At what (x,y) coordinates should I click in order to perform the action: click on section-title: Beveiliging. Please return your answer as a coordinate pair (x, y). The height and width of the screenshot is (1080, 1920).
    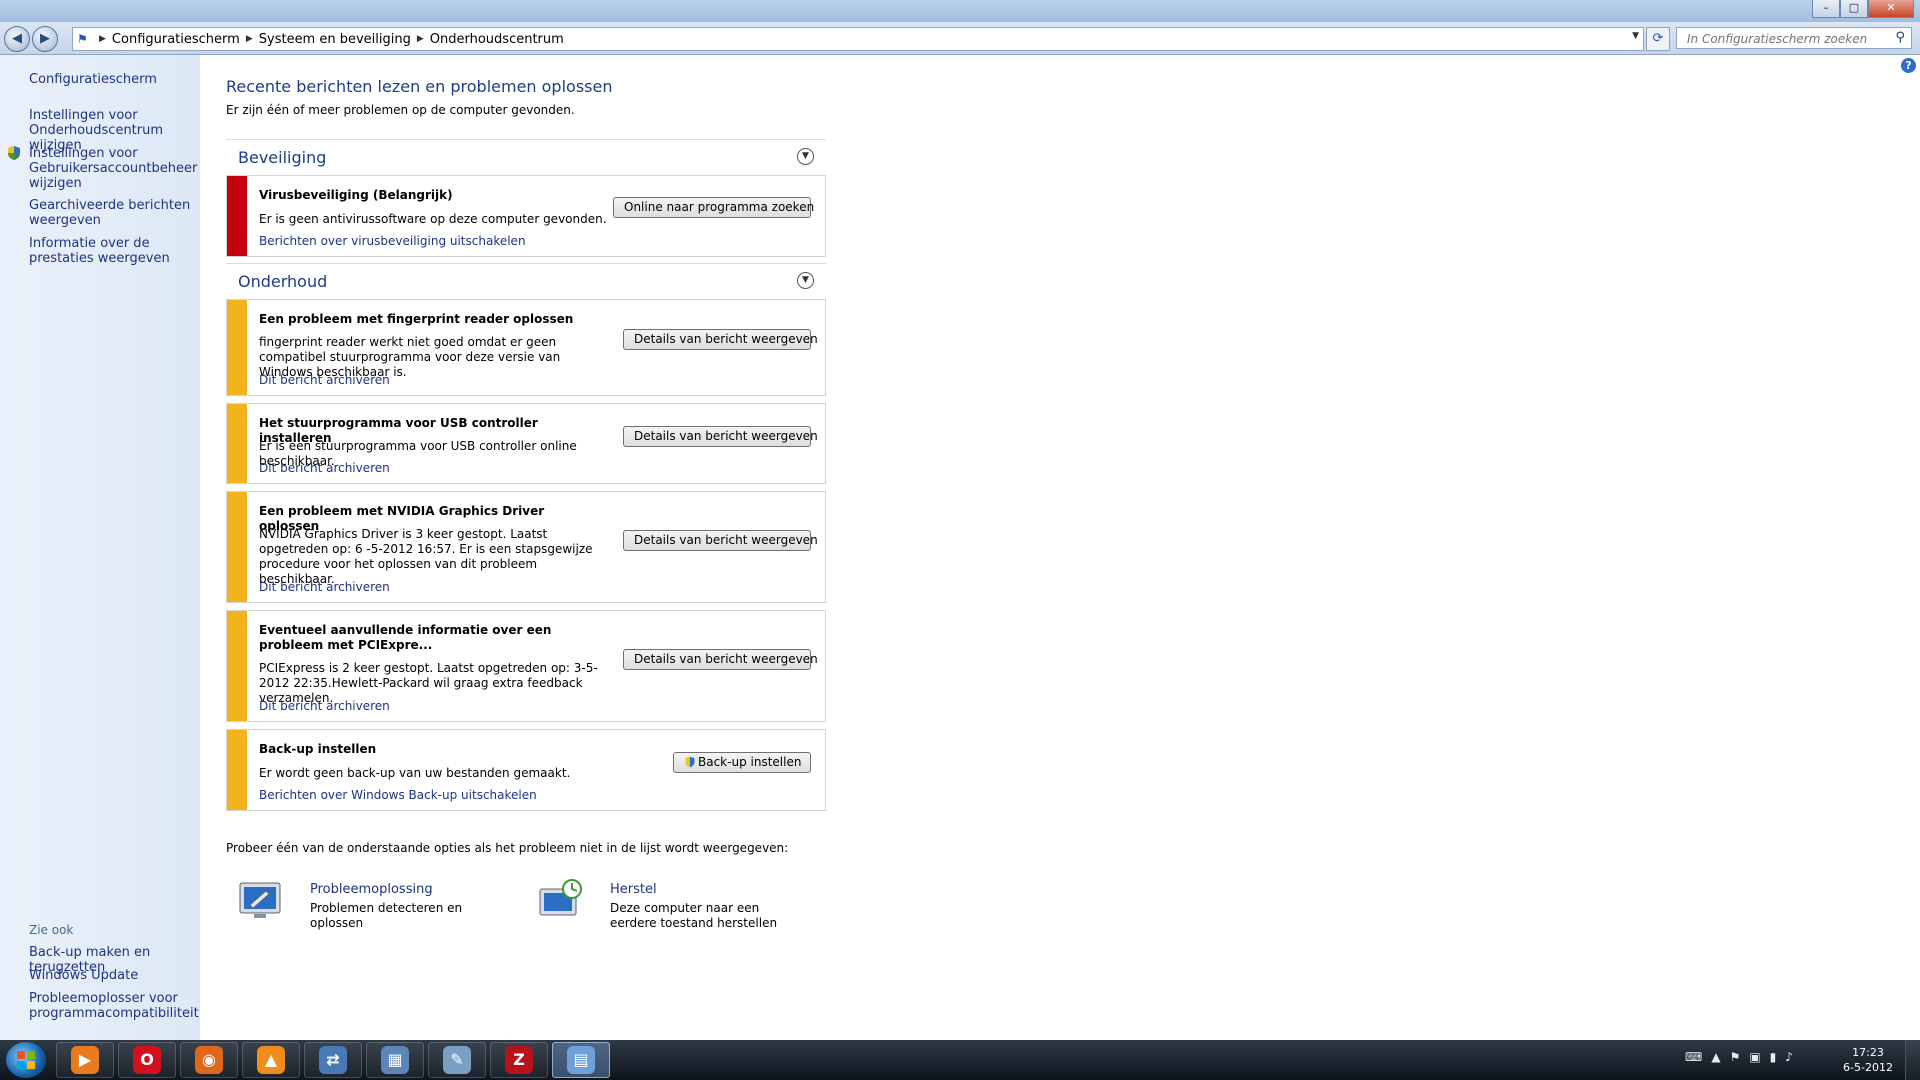
    Looking at the image, I should click on (282, 157).